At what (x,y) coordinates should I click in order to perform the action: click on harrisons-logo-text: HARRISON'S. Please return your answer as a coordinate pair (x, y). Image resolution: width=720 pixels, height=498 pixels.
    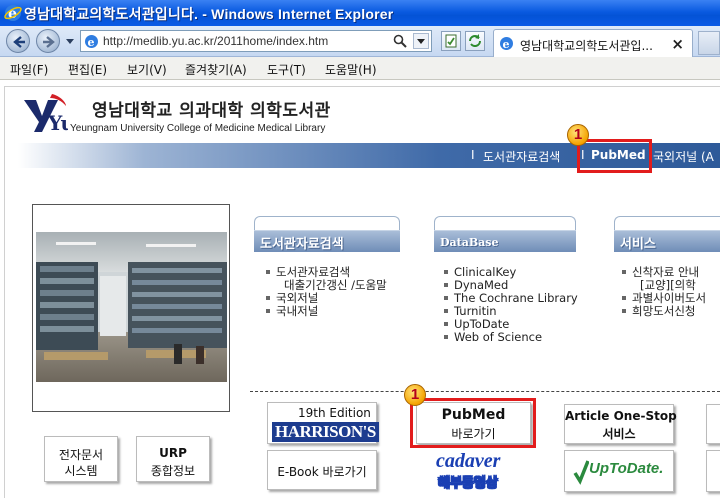
    Looking at the image, I should click on (325, 432).